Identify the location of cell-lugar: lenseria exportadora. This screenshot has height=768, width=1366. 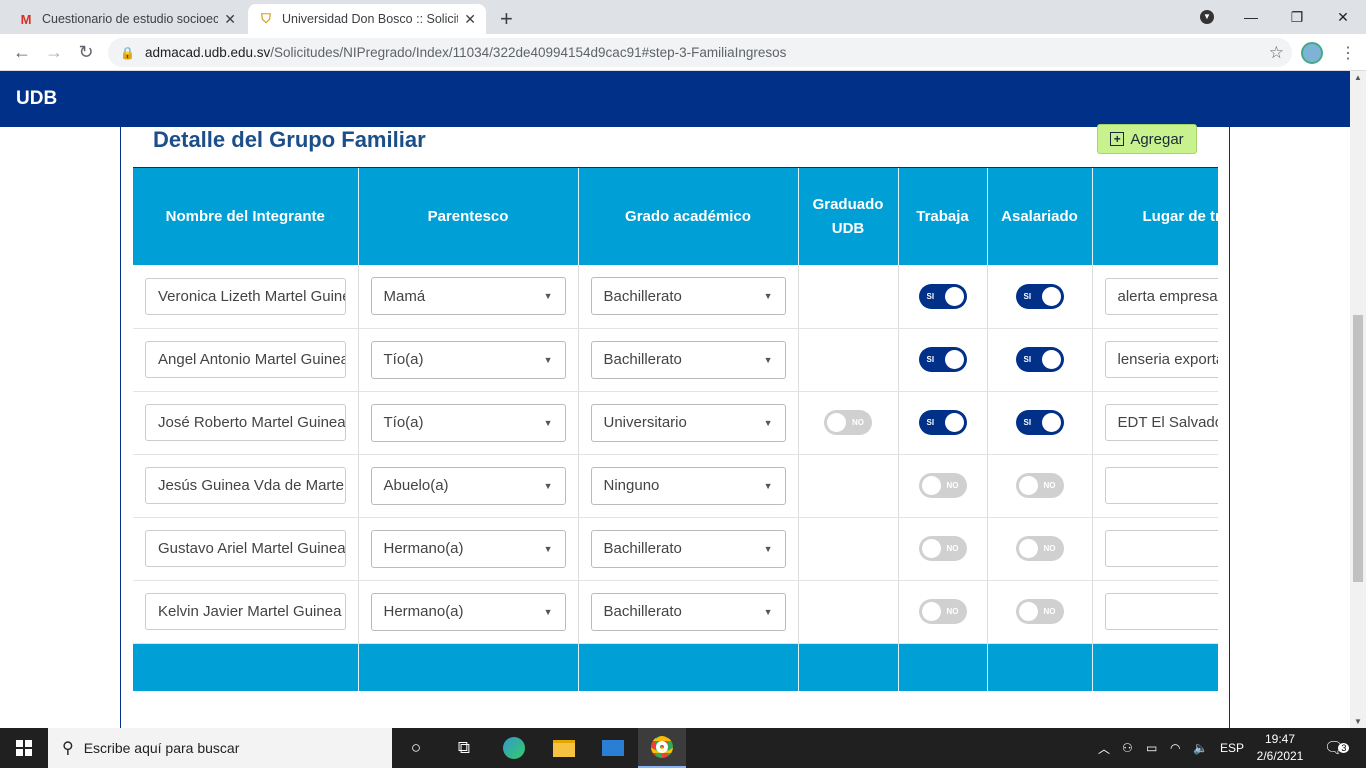
(1155, 360).